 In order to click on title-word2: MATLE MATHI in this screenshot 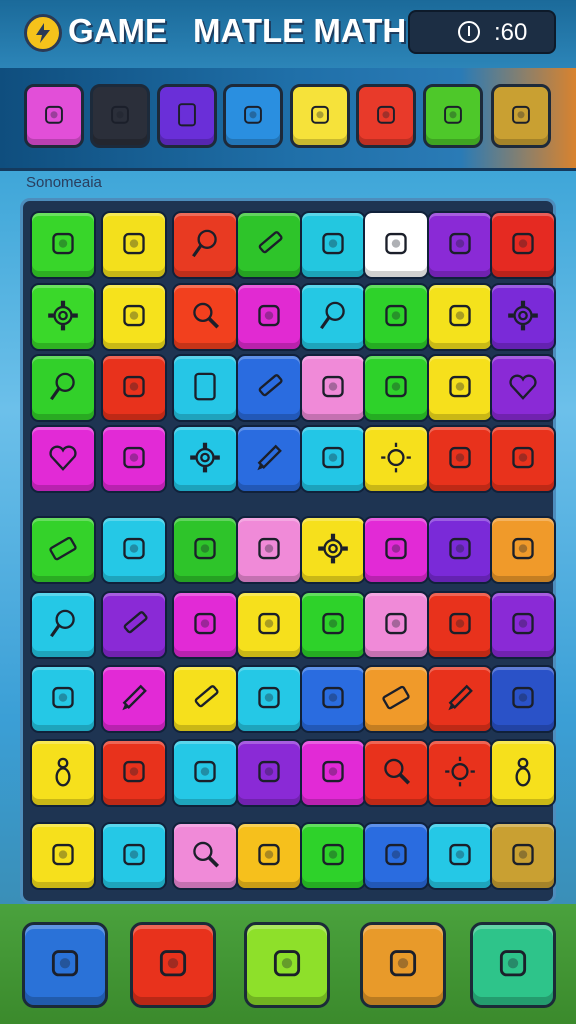, I will do `click(304, 30)`.